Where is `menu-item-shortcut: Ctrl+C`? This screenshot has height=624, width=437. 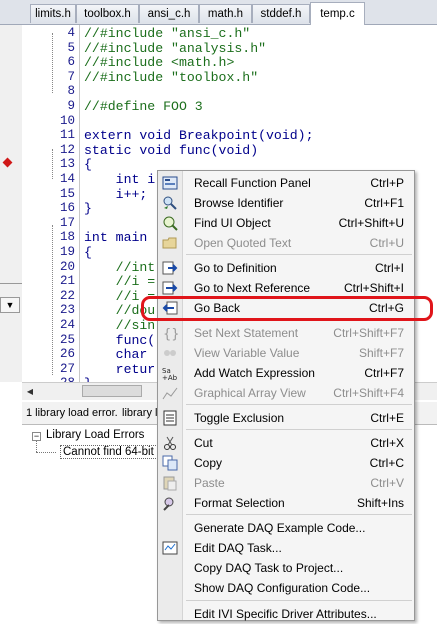
menu-item-shortcut: Ctrl+C is located at coordinates (386, 463).